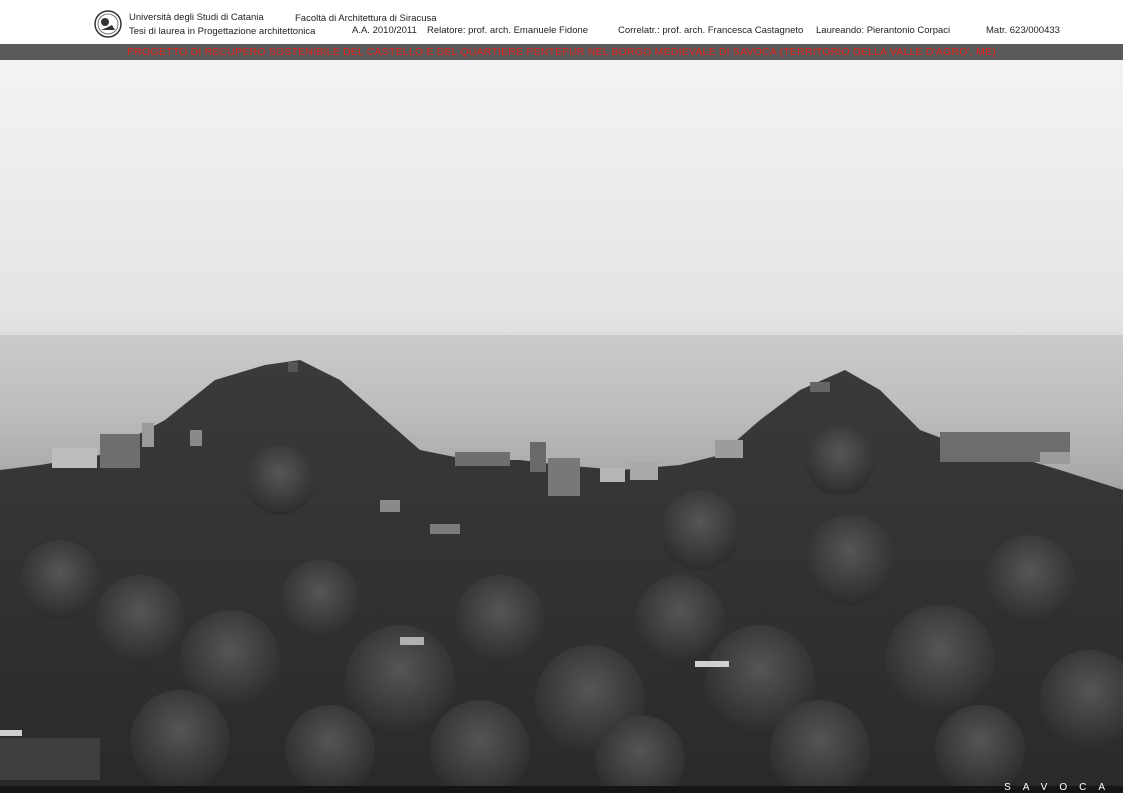 This screenshot has width=1123, height=793. I want to click on location-caption: SAVOCA, so click(1060, 787).